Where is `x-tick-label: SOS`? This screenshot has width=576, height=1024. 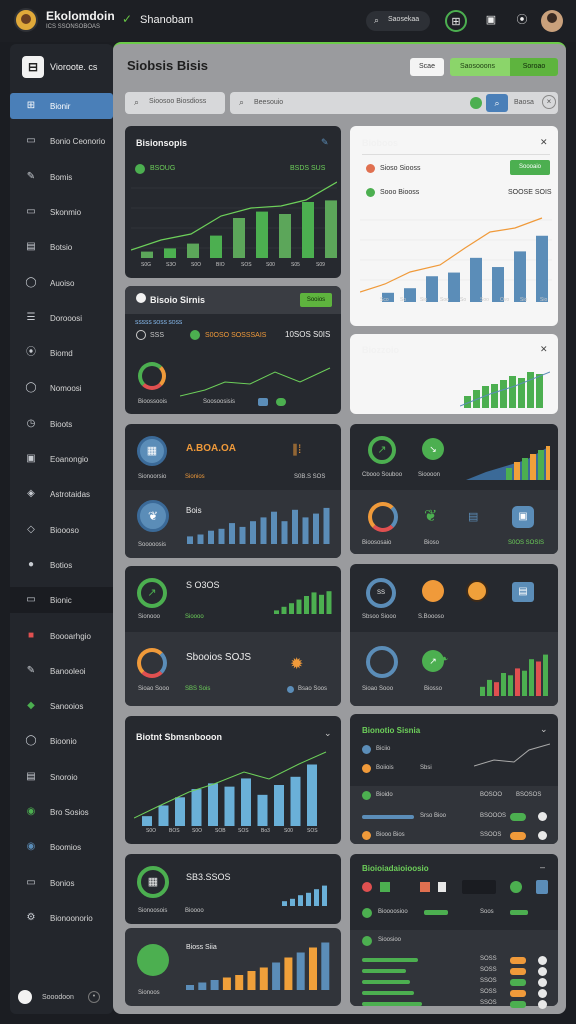
x-tick-label: SOS is located at coordinates (312, 831).